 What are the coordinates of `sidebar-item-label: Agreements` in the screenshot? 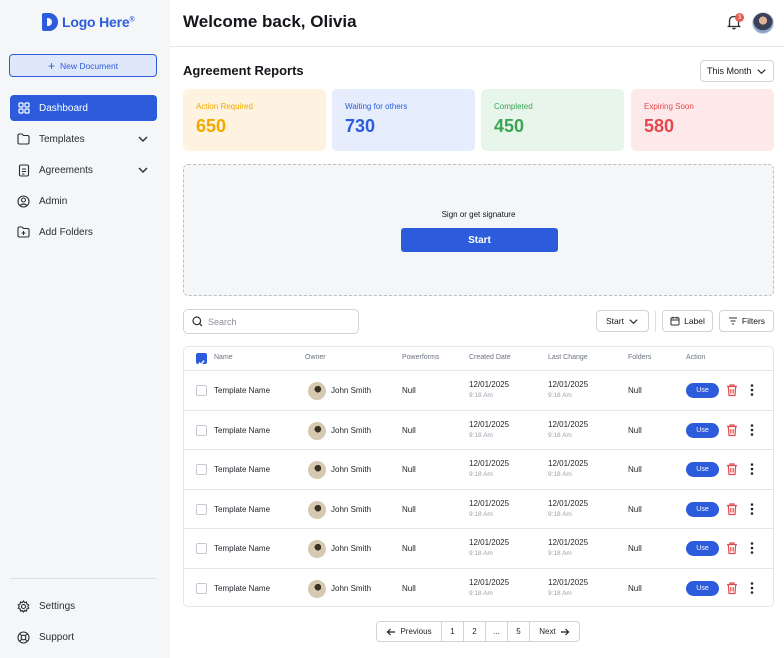 It's located at (66, 170).